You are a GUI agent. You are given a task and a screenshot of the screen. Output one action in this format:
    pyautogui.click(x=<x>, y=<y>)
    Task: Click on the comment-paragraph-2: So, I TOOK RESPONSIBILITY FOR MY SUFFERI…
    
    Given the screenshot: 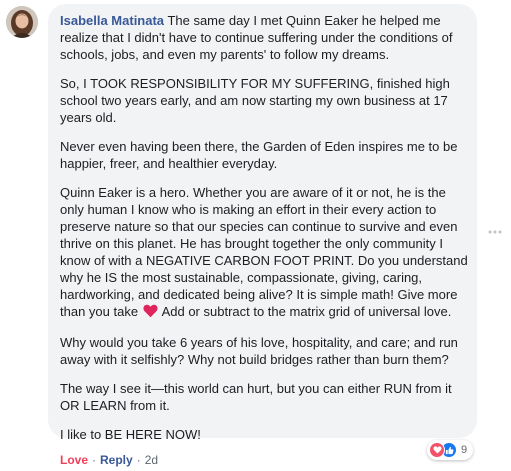 What is the action you would take?
    pyautogui.click(x=255, y=100)
    